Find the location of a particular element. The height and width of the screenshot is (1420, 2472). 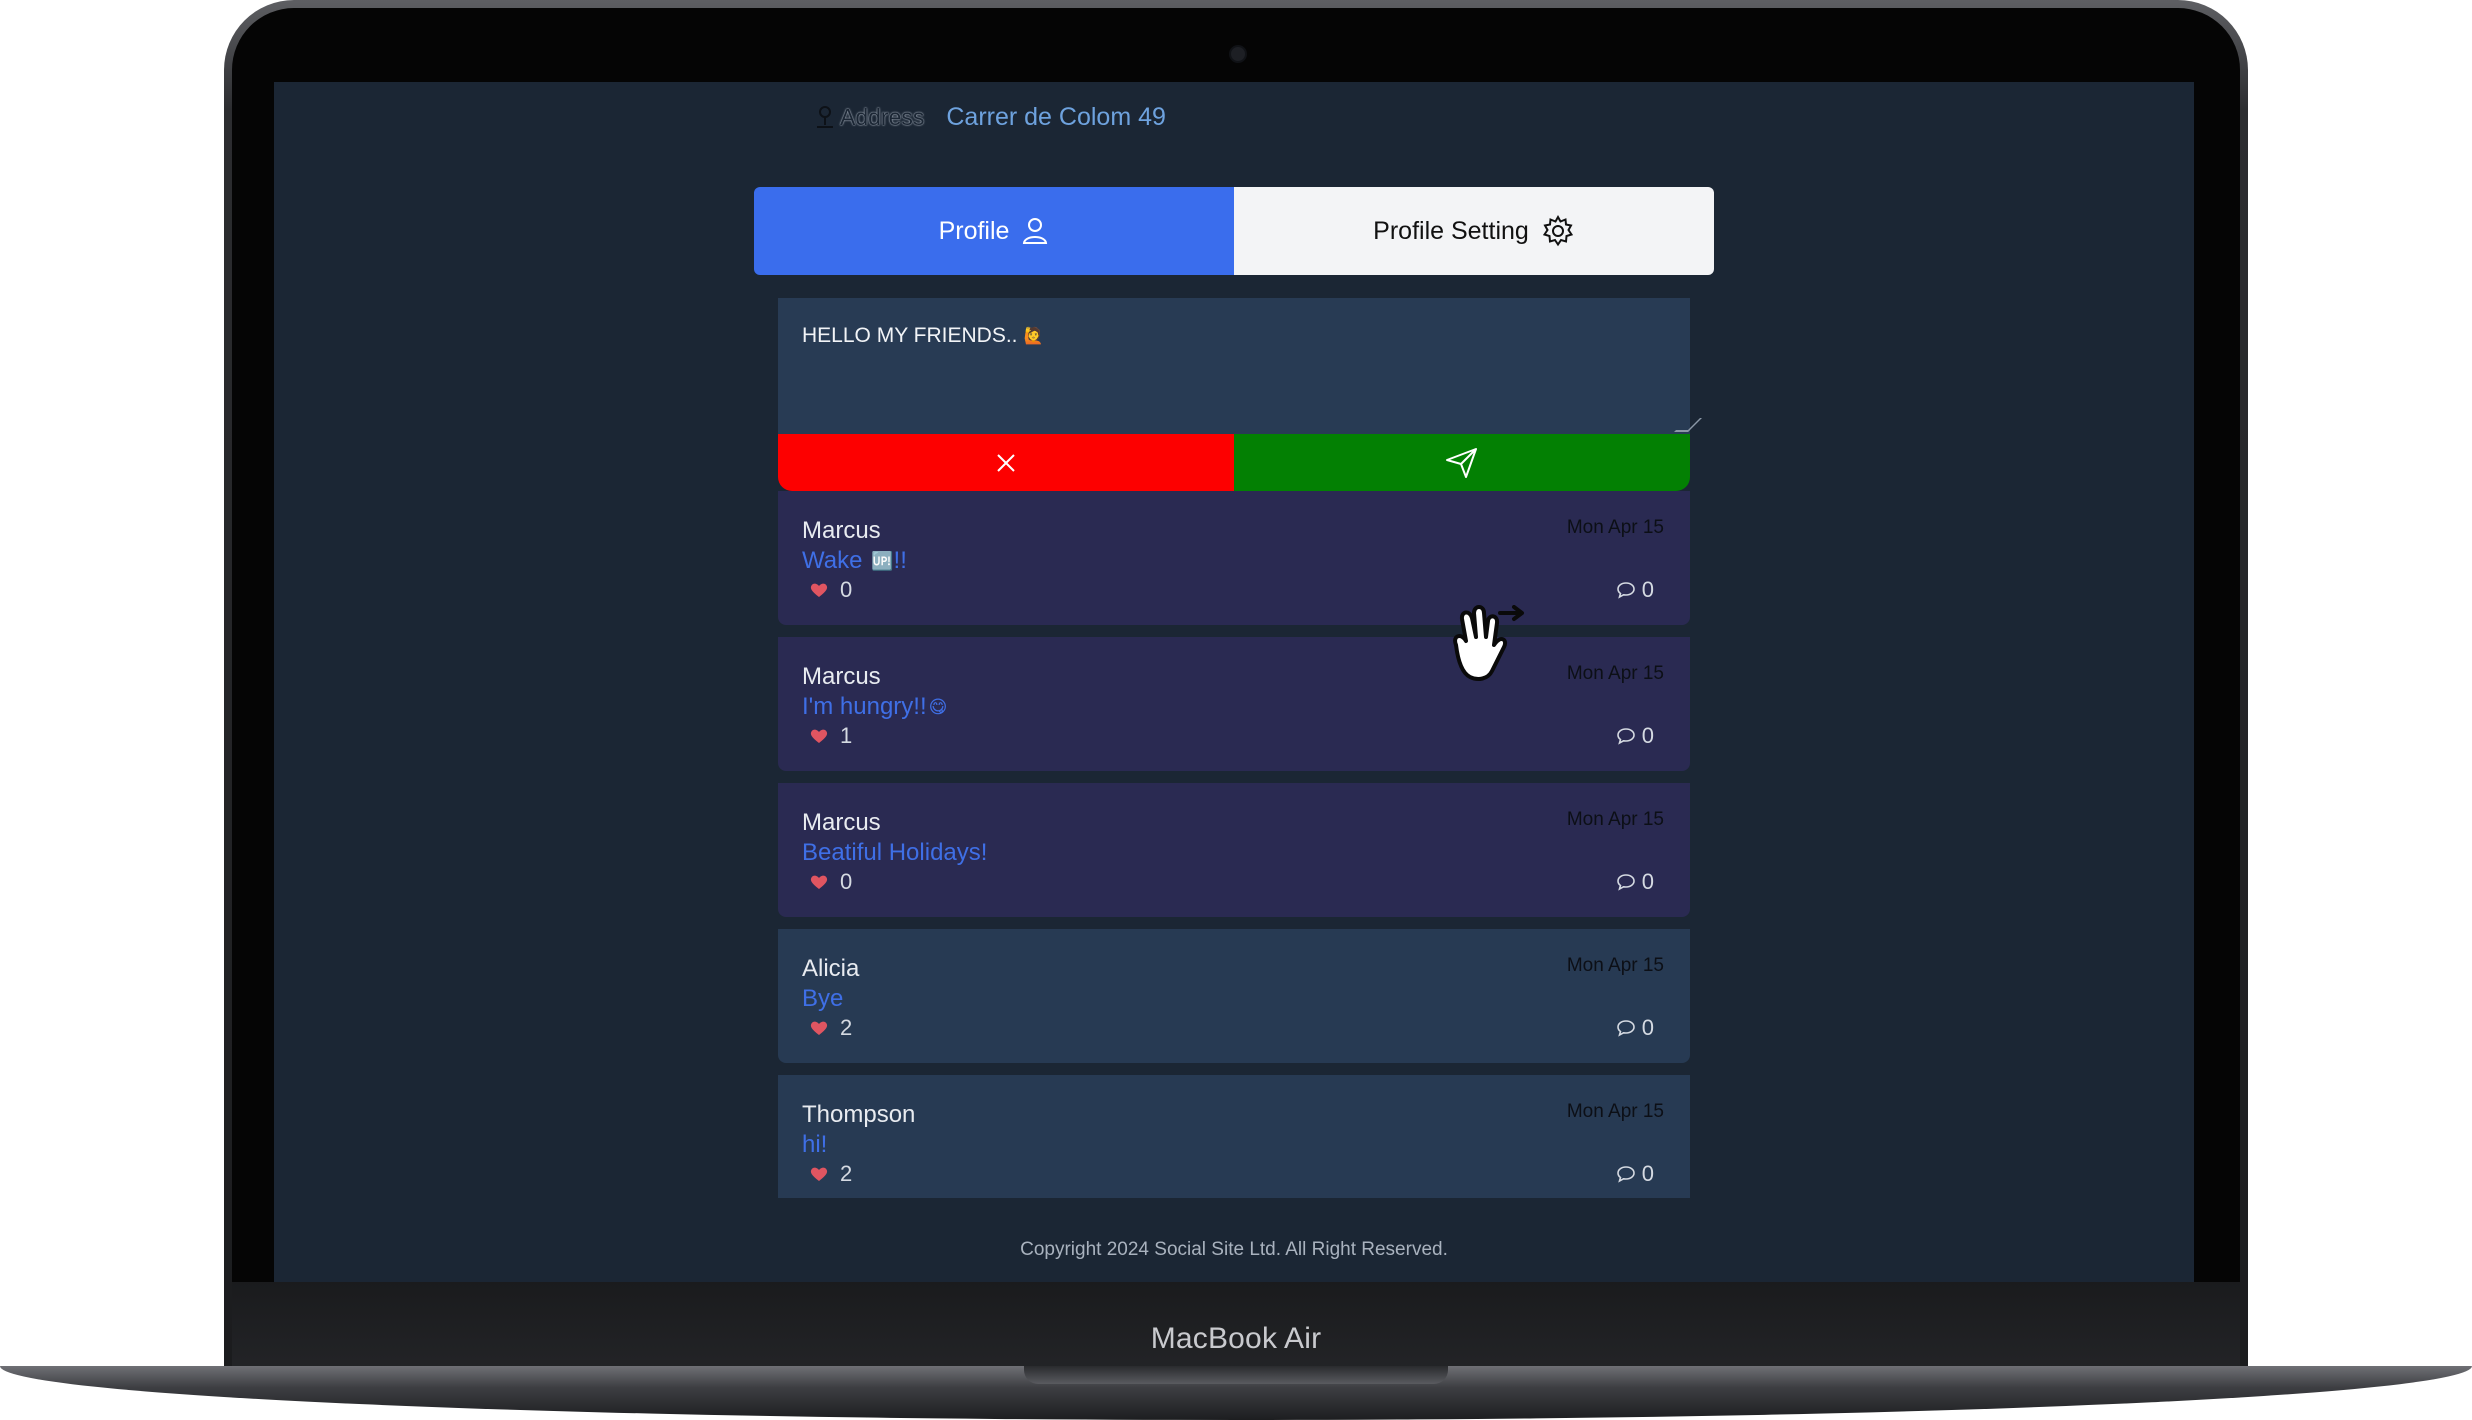

tab-profile: Profile is located at coordinates (994, 231).